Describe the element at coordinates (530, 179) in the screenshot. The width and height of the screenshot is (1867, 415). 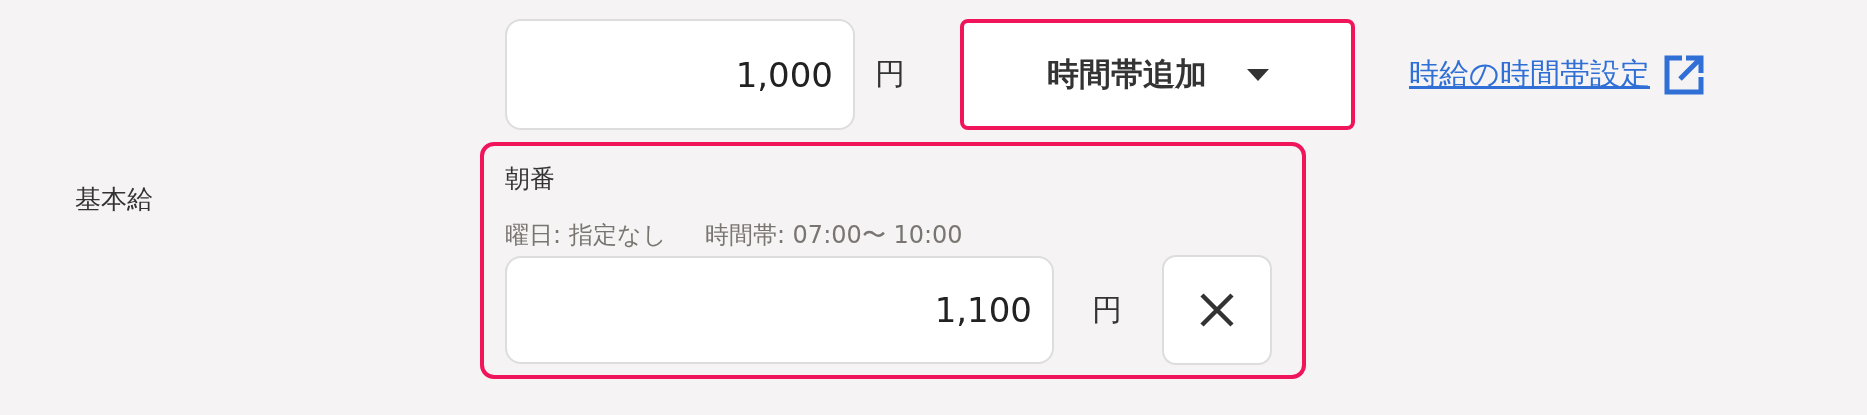
I see `time-band-name: 朝番` at that location.